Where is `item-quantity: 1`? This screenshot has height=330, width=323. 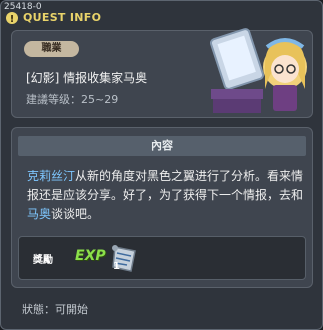 item-quantity: 1 is located at coordinates (116, 266).